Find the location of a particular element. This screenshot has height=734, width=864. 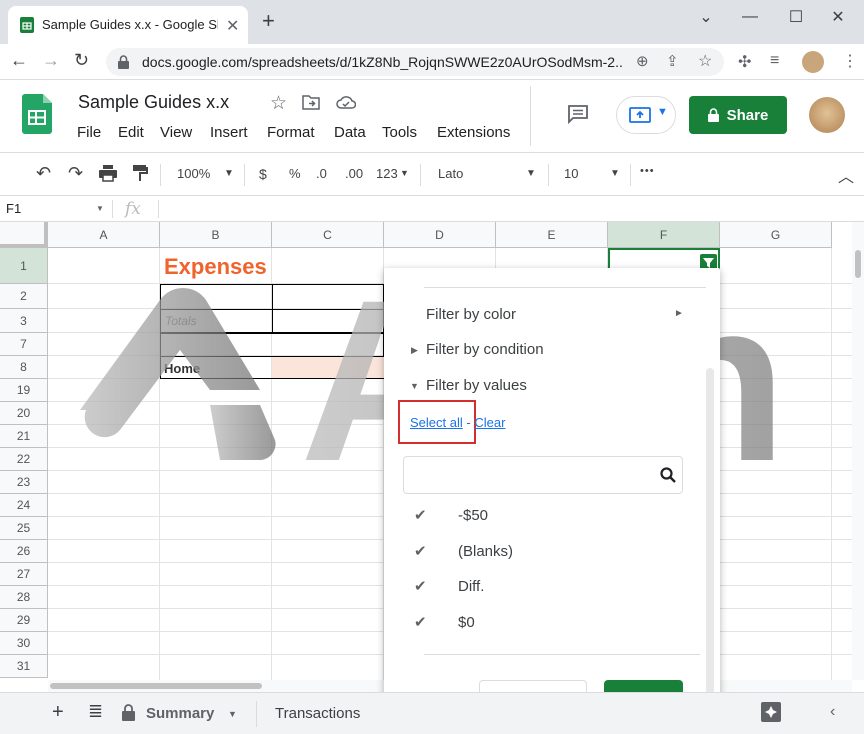

zoom-icon: ⊕ is located at coordinates (642, 61).